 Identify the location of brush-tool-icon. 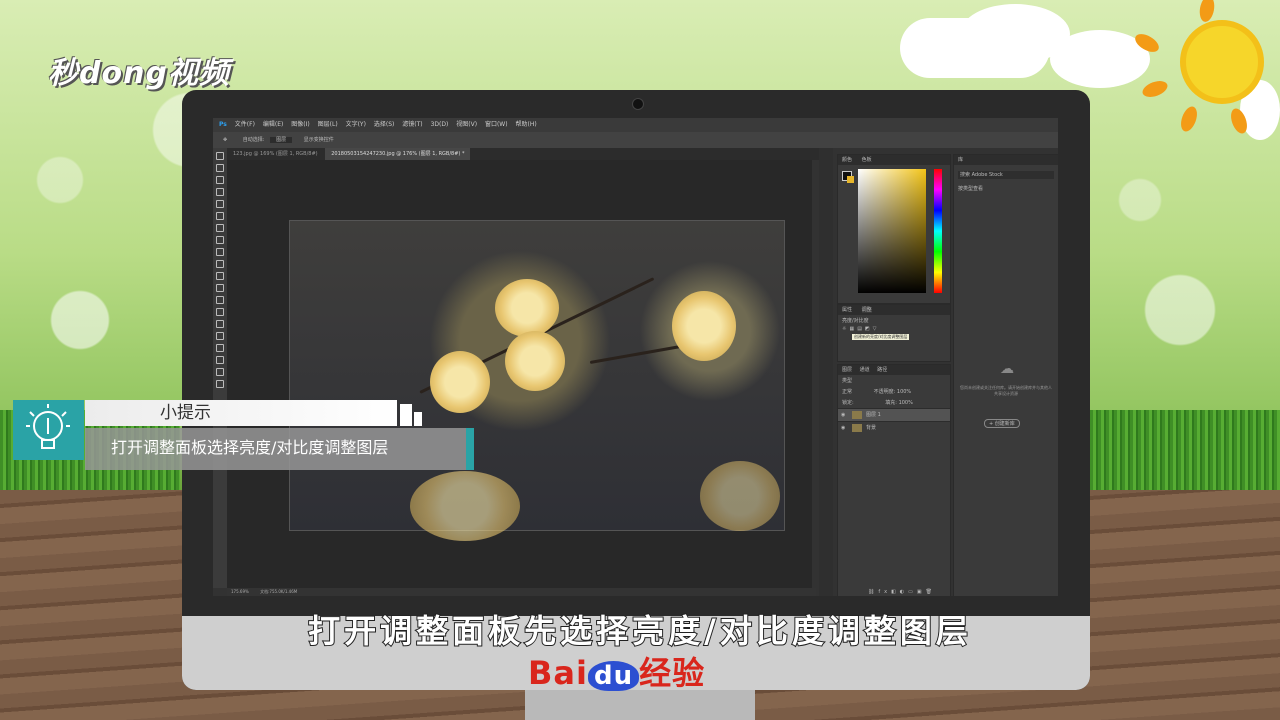
(220, 240).